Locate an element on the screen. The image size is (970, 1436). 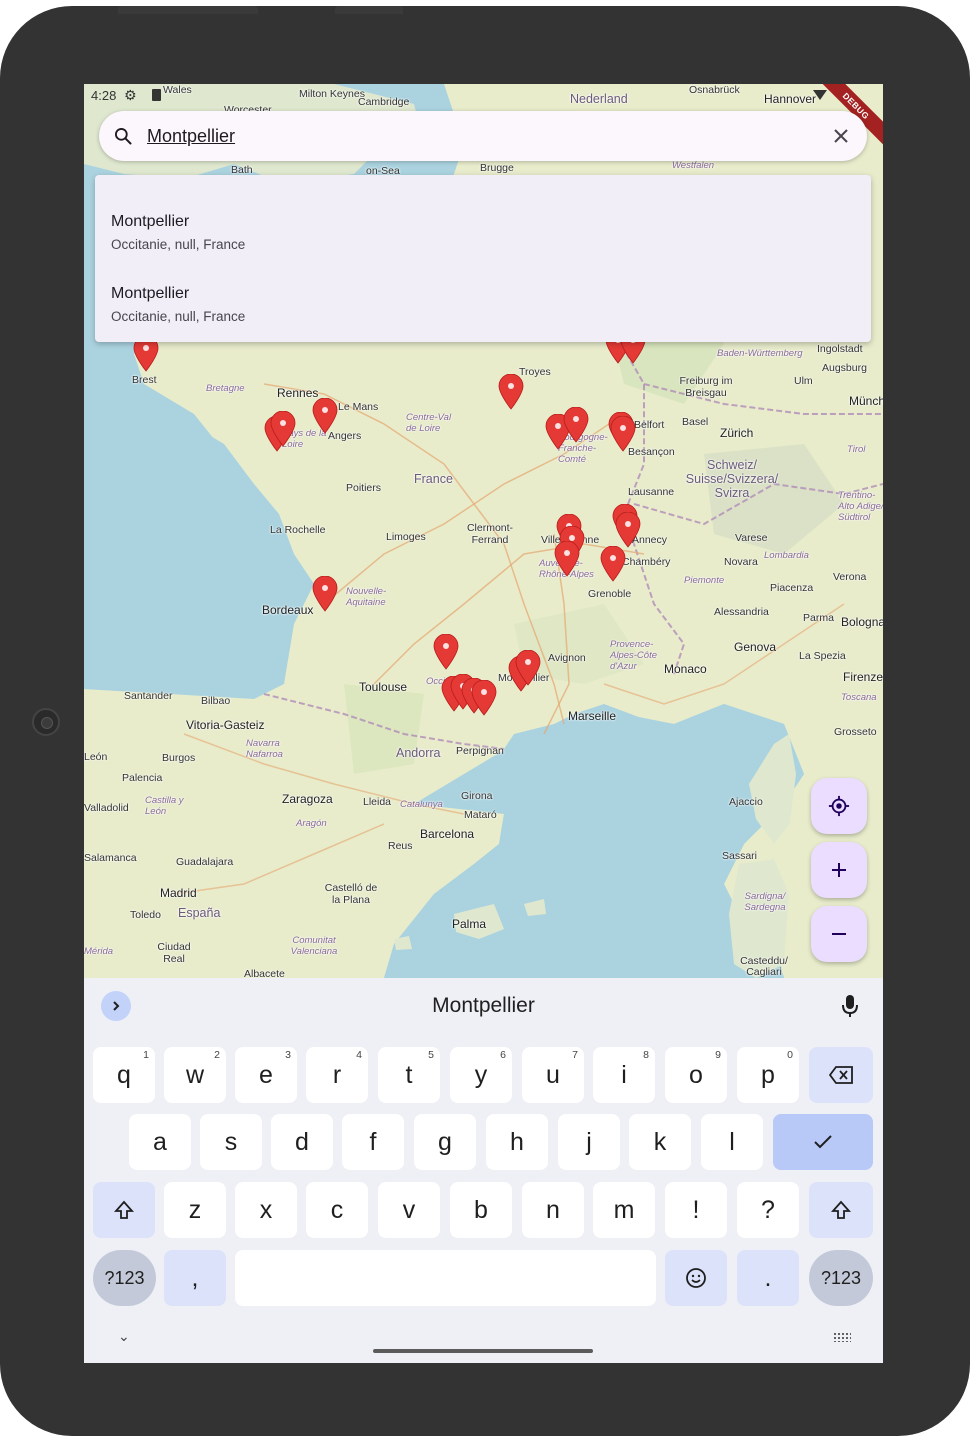
map-label: Sassari is located at coordinates (740, 856).